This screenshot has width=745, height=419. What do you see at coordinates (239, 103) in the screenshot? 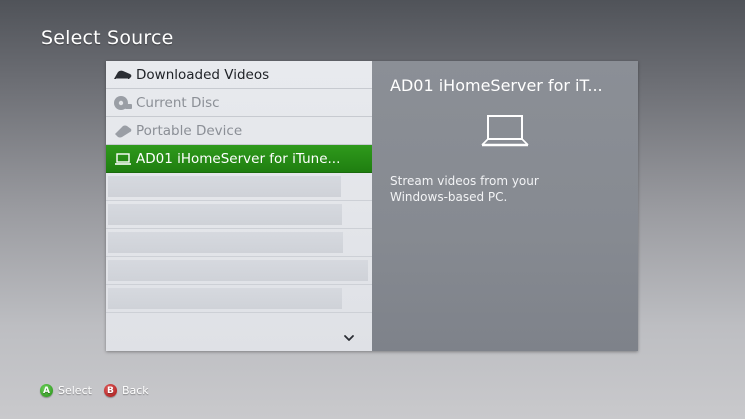
I see `list-item-current-disc: Current Disc` at bounding box center [239, 103].